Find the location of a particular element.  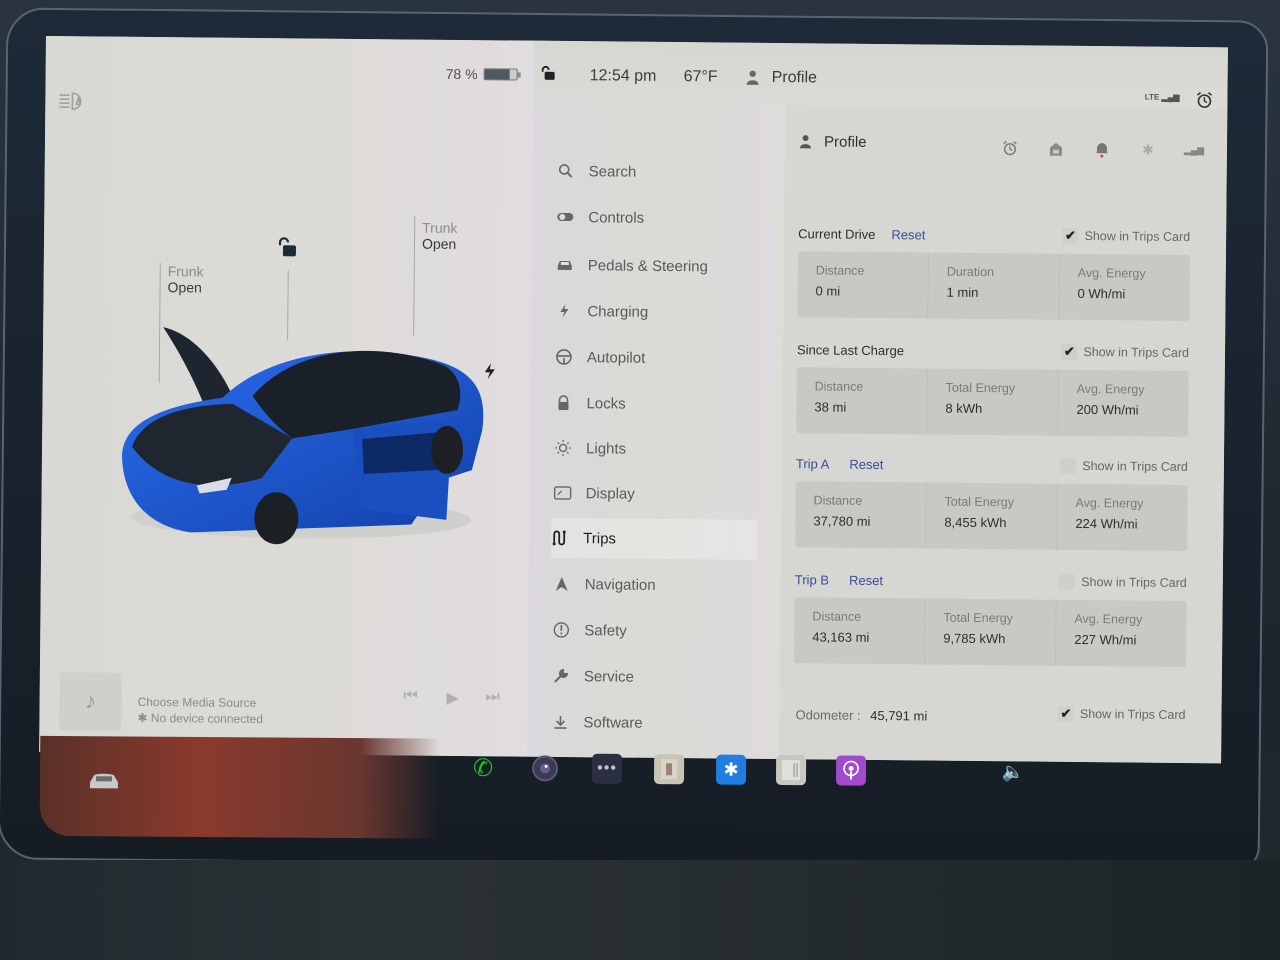

trunk-callout-line is located at coordinates (414, 275).